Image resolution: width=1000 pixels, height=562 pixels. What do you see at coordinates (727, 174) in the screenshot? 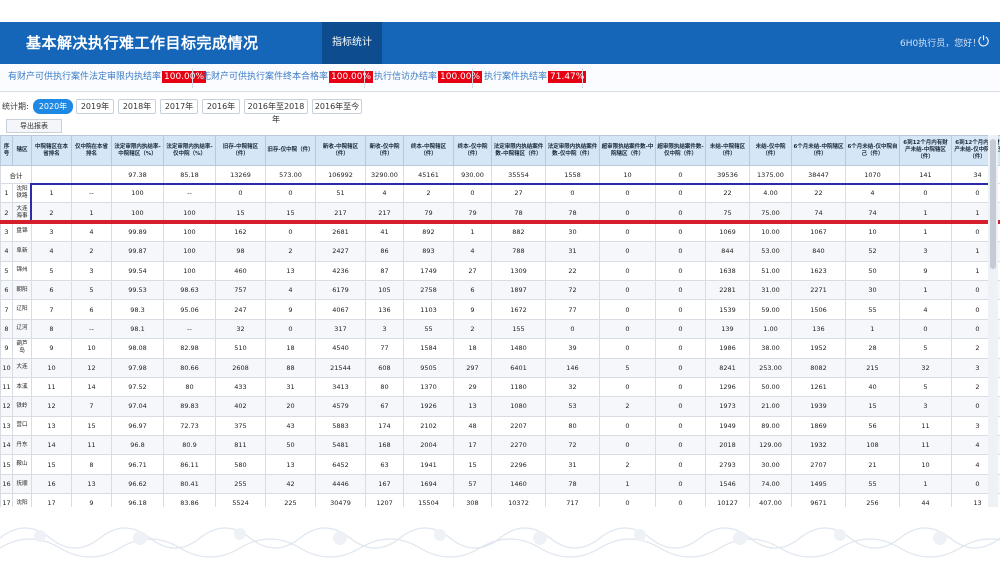
I see `table-cell: 39536` at bounding box center [727, 174].